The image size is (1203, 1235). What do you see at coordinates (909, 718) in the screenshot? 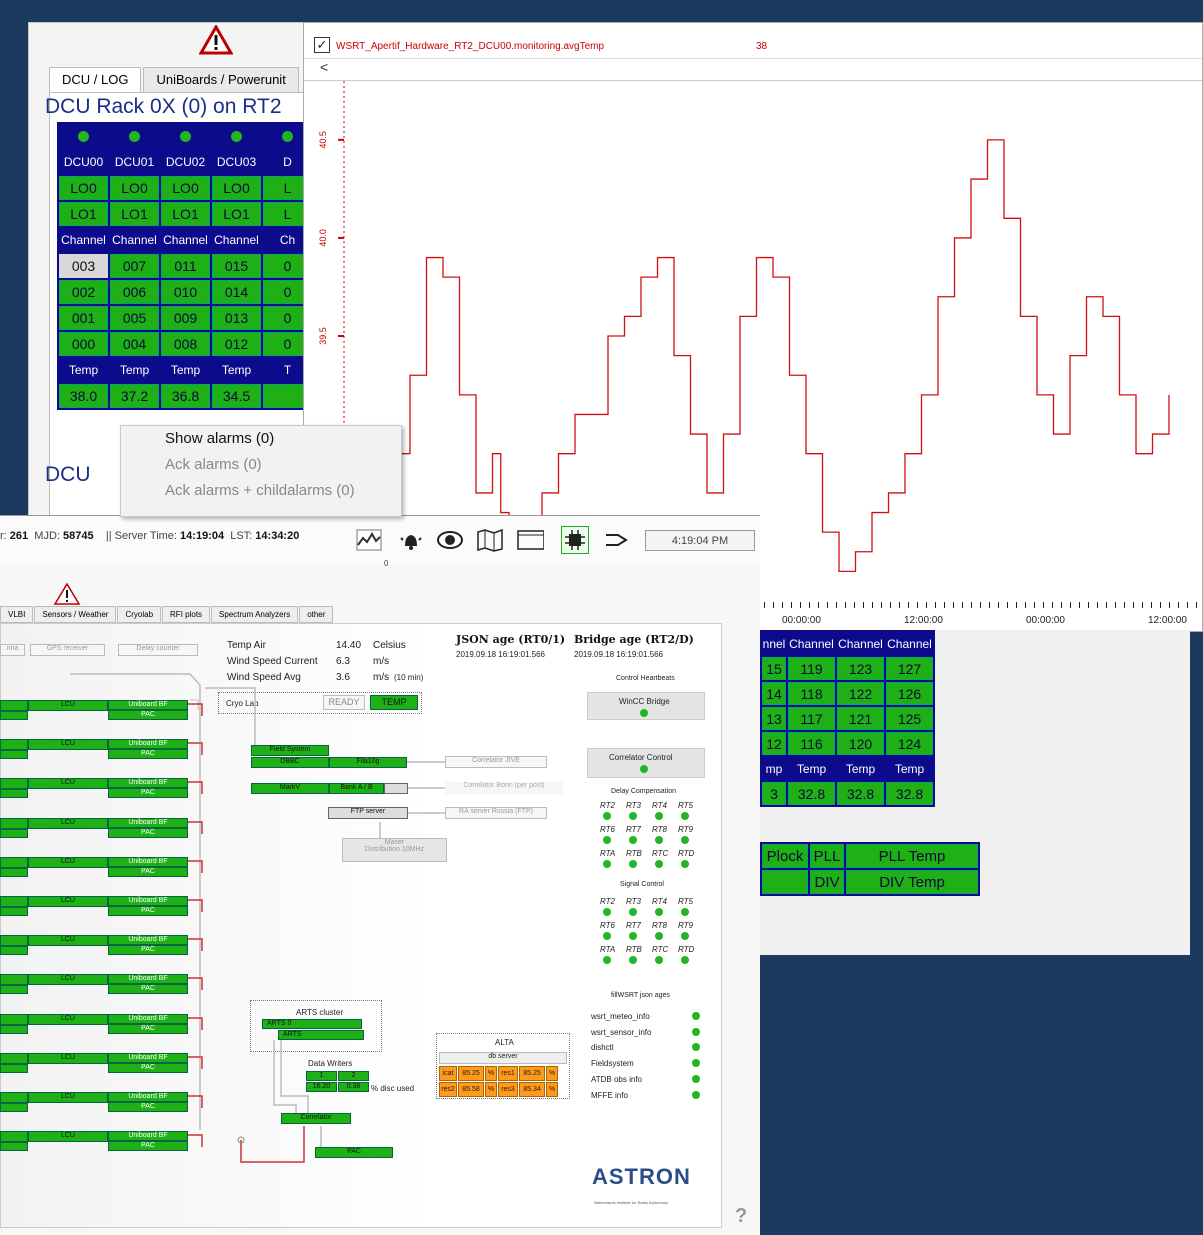
I see `channel-cell: 125` at bounding box center [909, 718].